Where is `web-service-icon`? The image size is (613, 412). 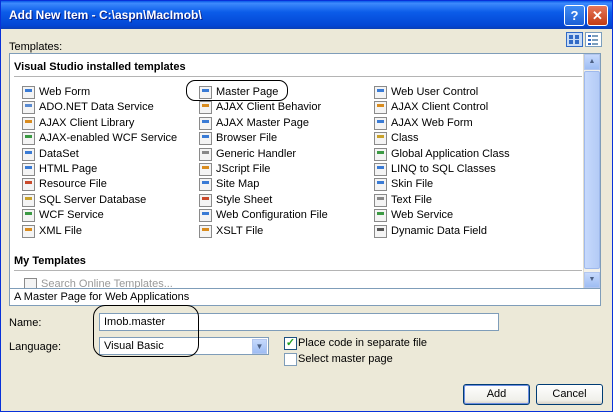
web-service-icon is located at coordinates (380, 215).